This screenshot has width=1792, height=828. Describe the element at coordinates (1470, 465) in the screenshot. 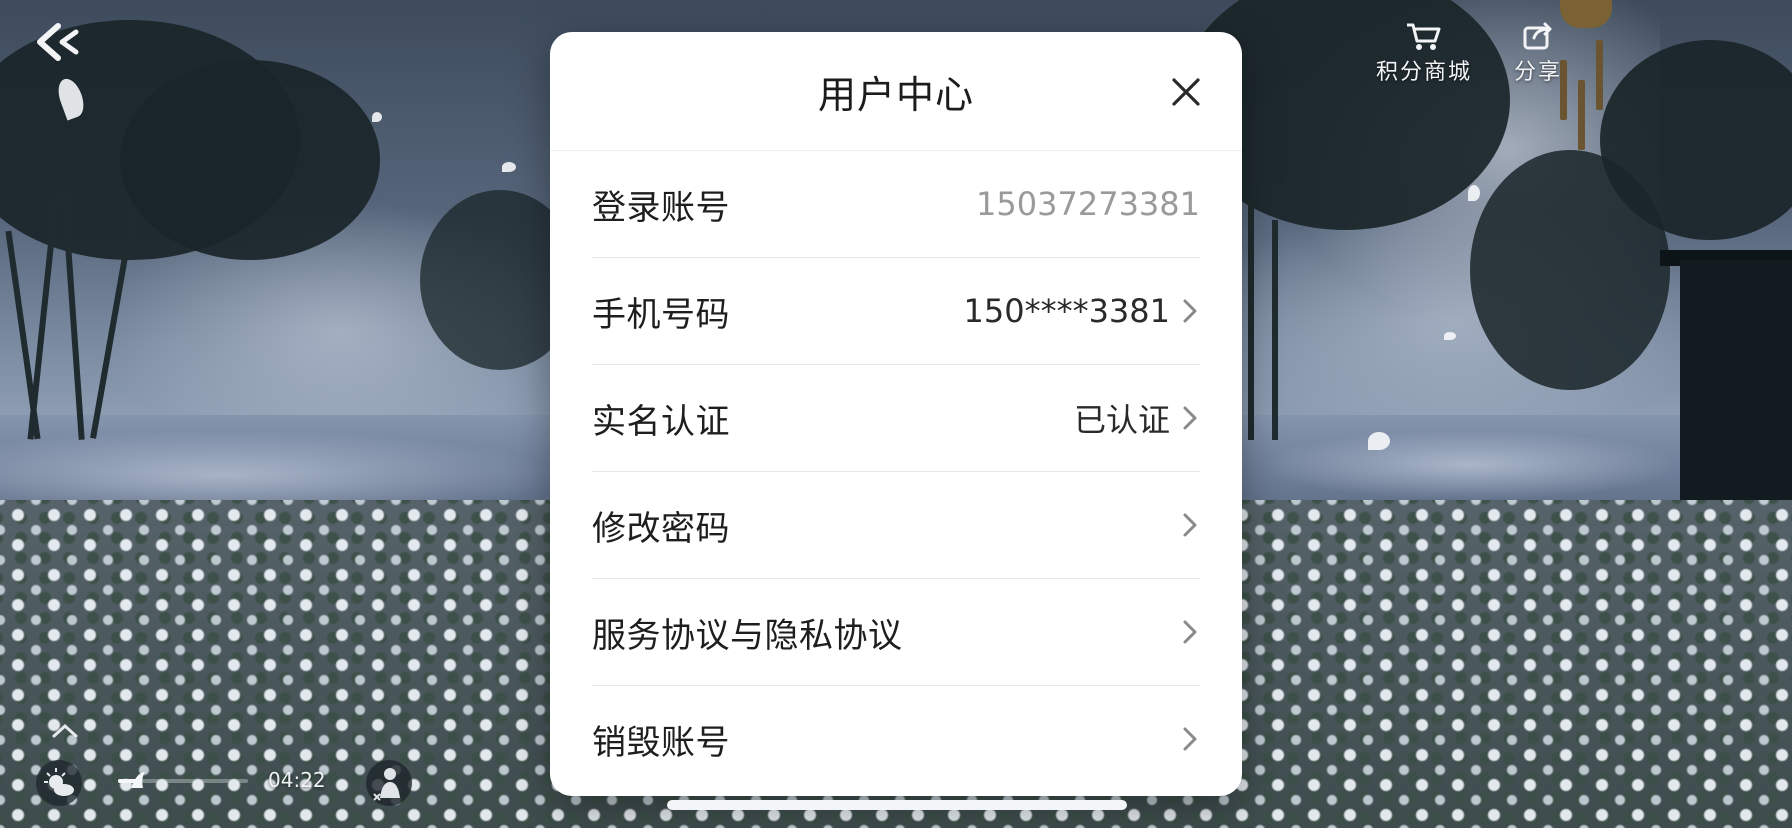

I see `lake-reflection-right` at that location.